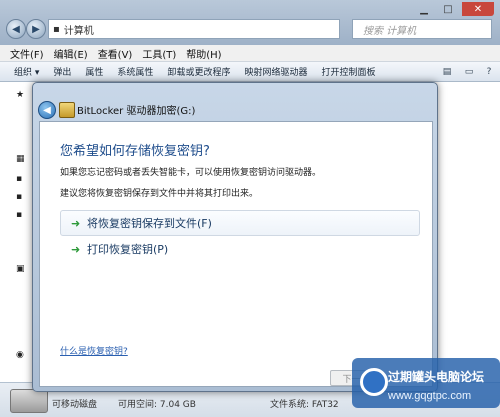 The height and width of the screenshot is (417, 500). I want to click on library-icon: ▦, so click(21, 159).